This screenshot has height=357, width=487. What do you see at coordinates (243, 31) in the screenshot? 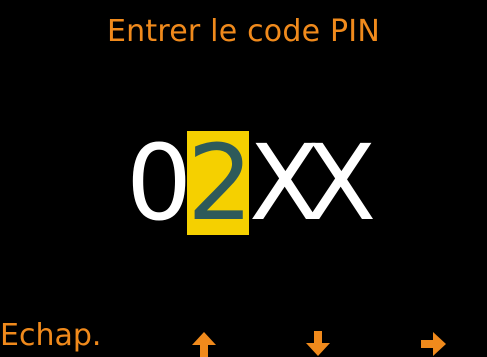
I see `screen-title: Entrer le code PIN` at bounding box center [243, 31].